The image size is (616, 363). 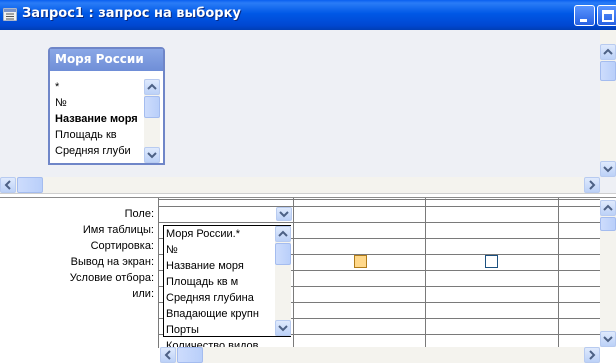 I want to click on field-item: Название моря, so click(x=98, y=119).